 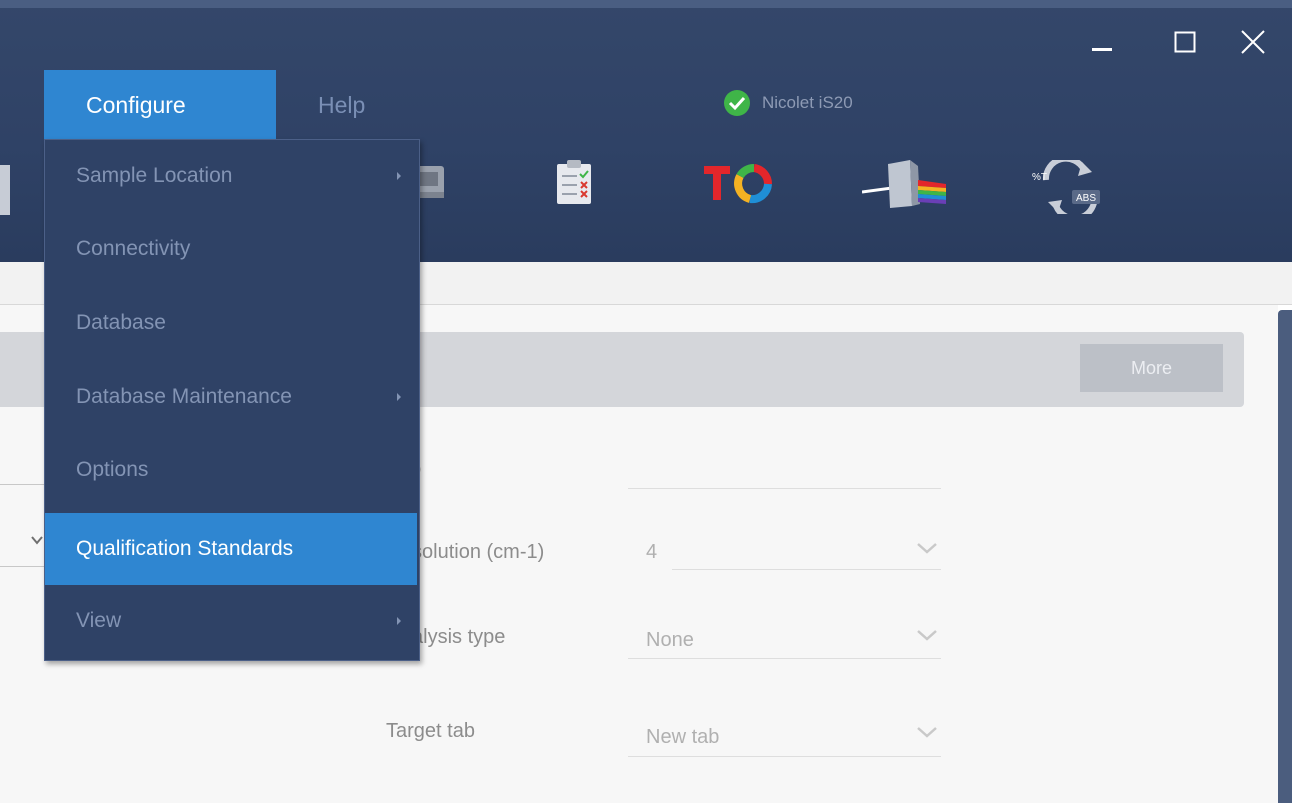 What do you see at coordinates (231, 470) in the screenshot?
I see `menu-item-options: Options` at bounding box center [231, 470].